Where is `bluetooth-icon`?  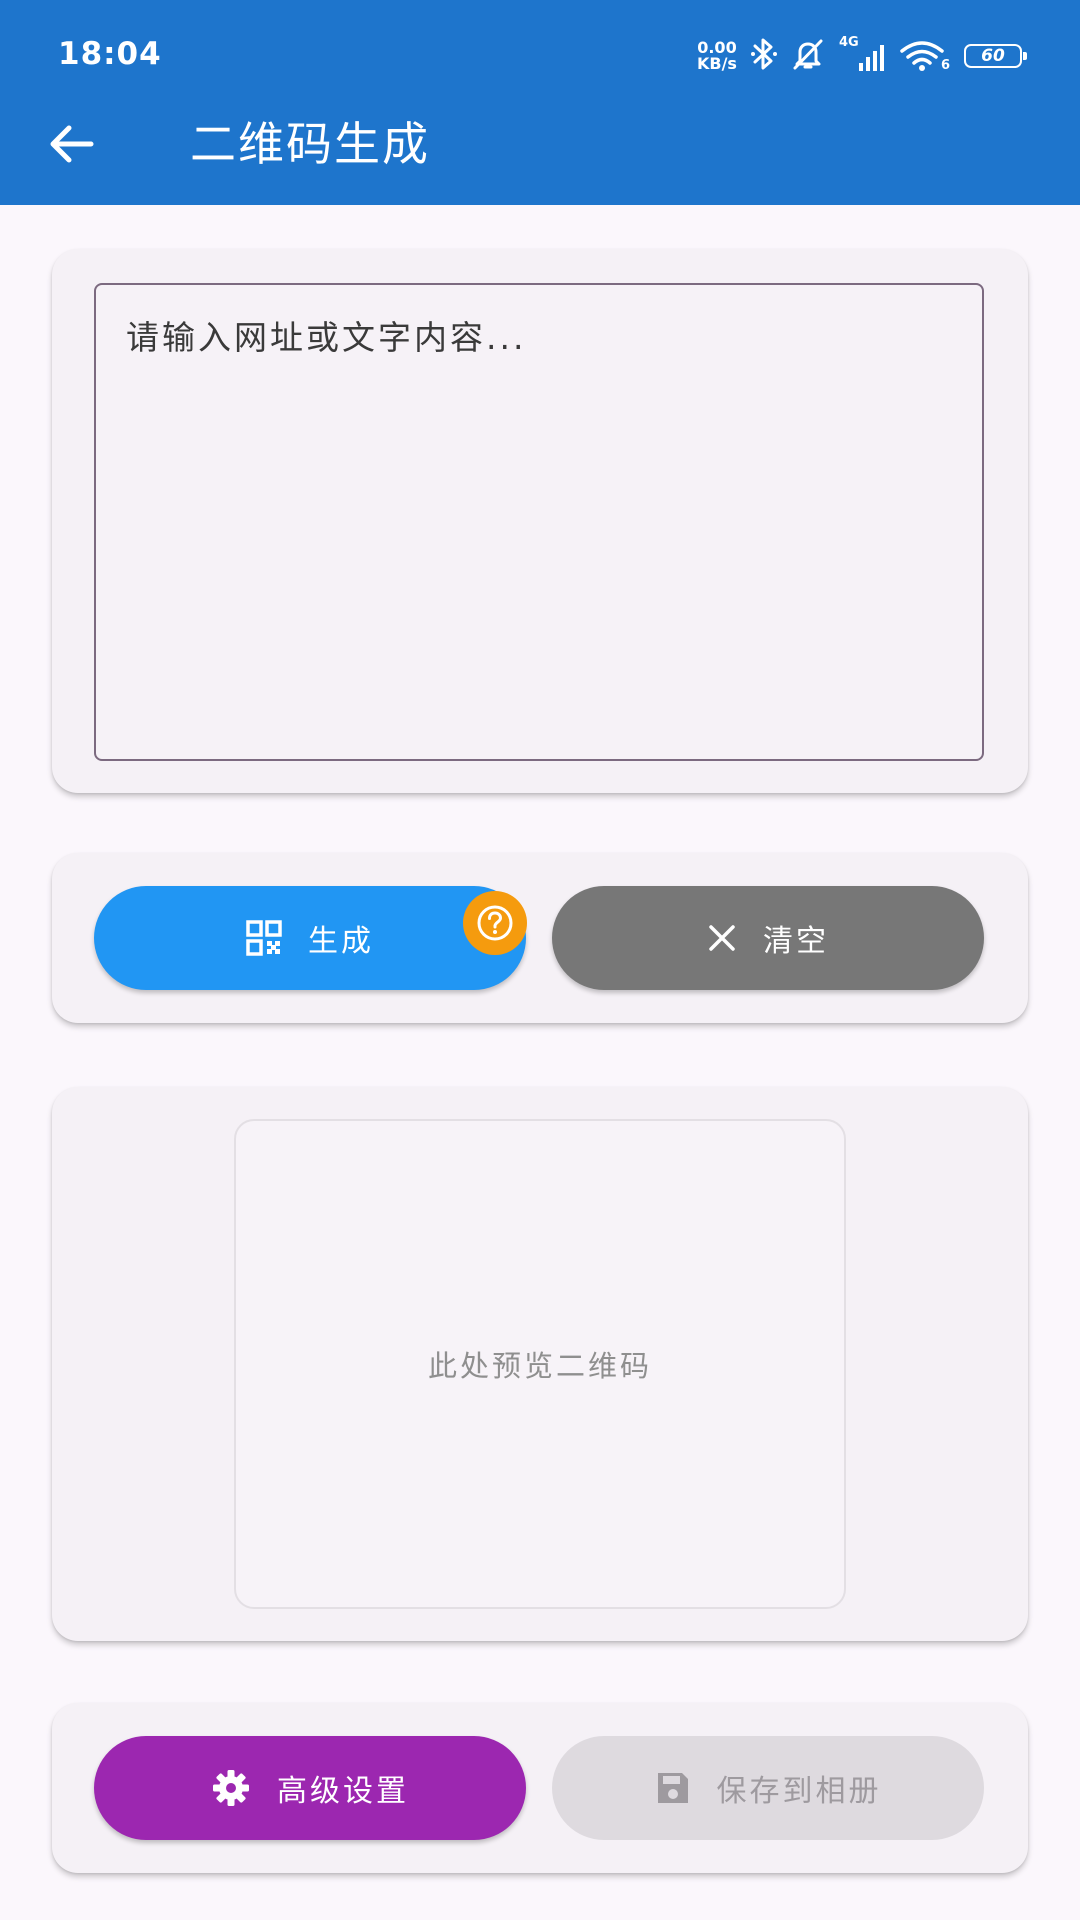
bluetooth-icon is located at coordinates (763, 56).